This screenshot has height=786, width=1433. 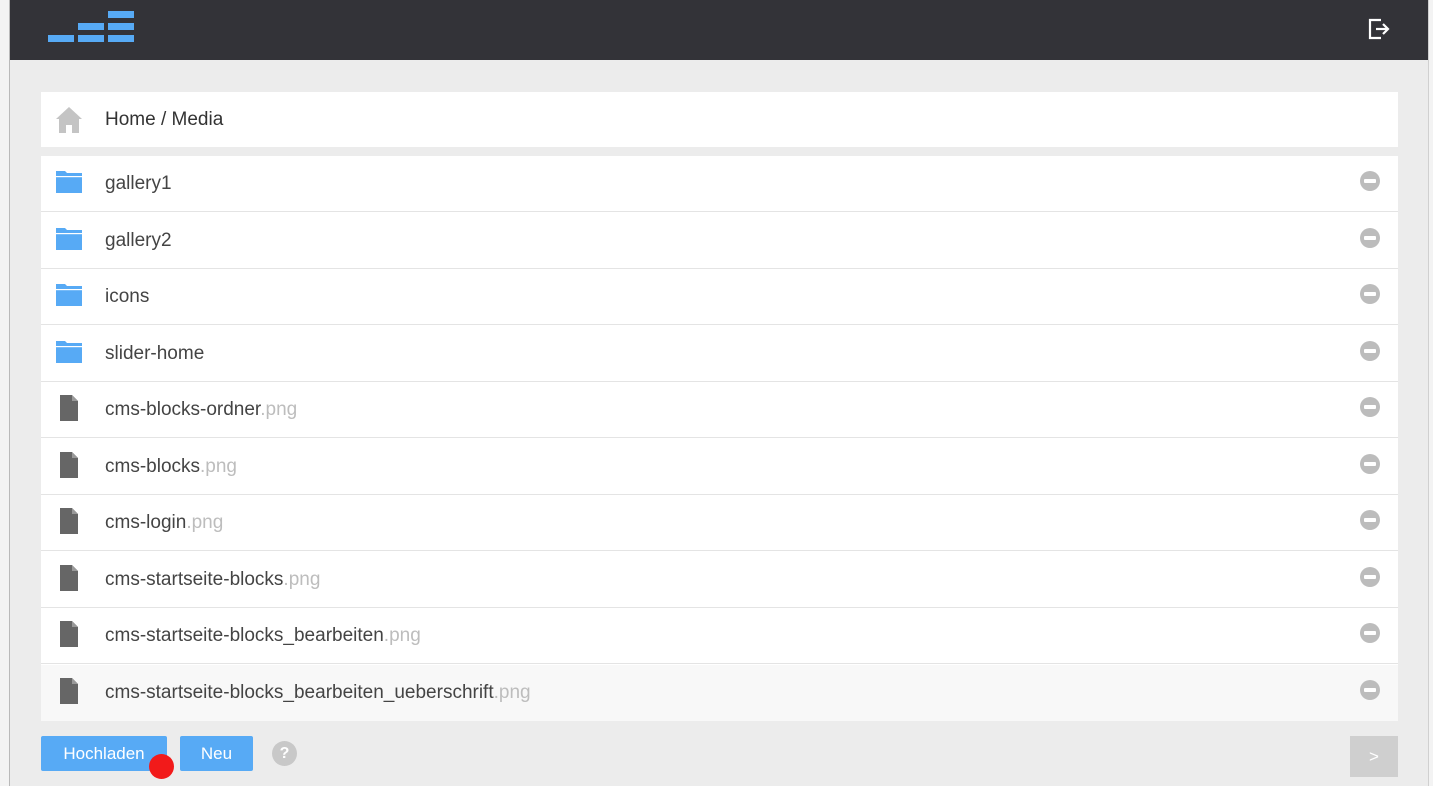 What do you see at coordinates (1430, 393) in the screenshot?
I see `window-right-border` at bounding box center [1430, 393].